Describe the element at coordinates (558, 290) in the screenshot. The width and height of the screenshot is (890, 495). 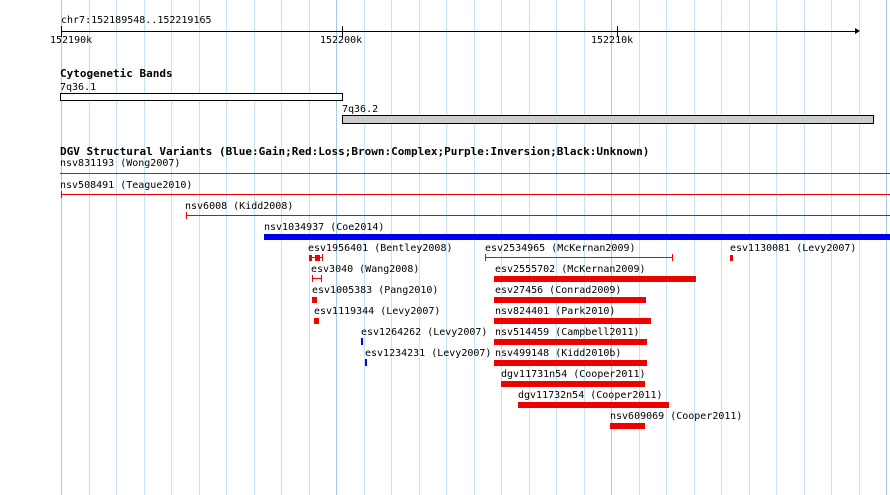
I see `variant-label: esv27456 (Conrad2009)` at that location.